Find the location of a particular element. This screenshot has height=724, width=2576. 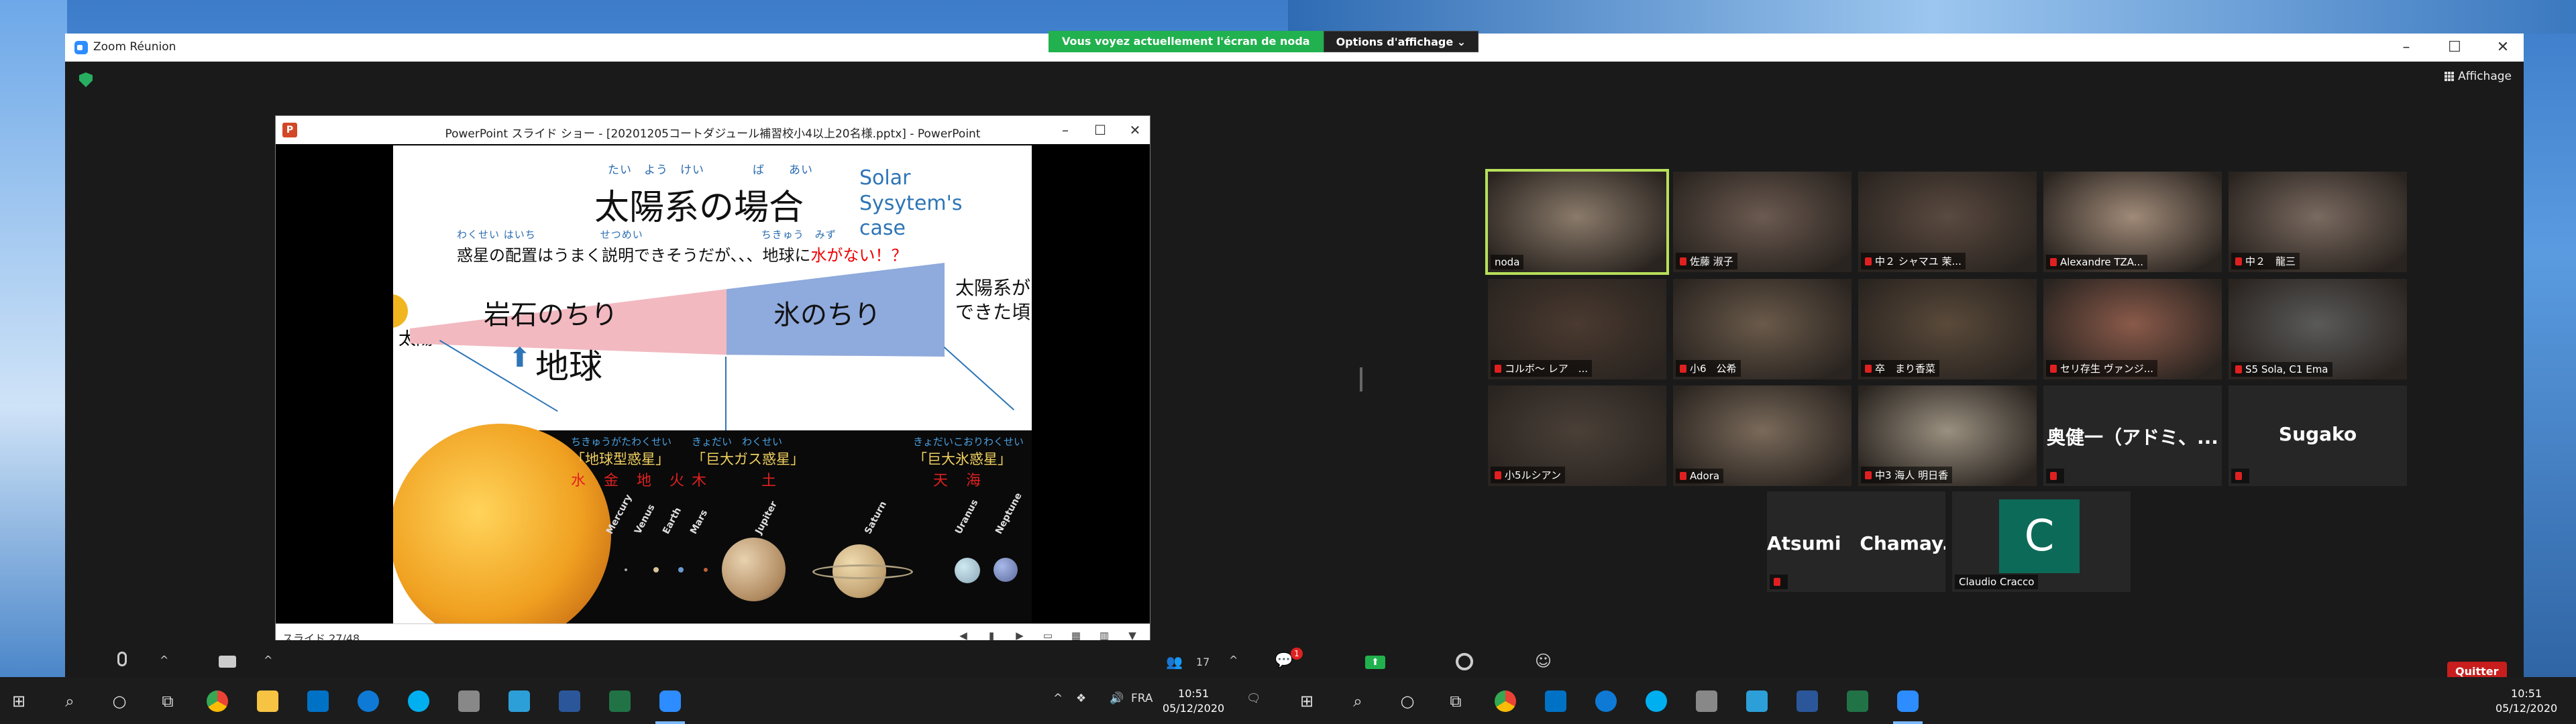

participant-tile: 小6 公希 is located at coordinates (1762, 329).